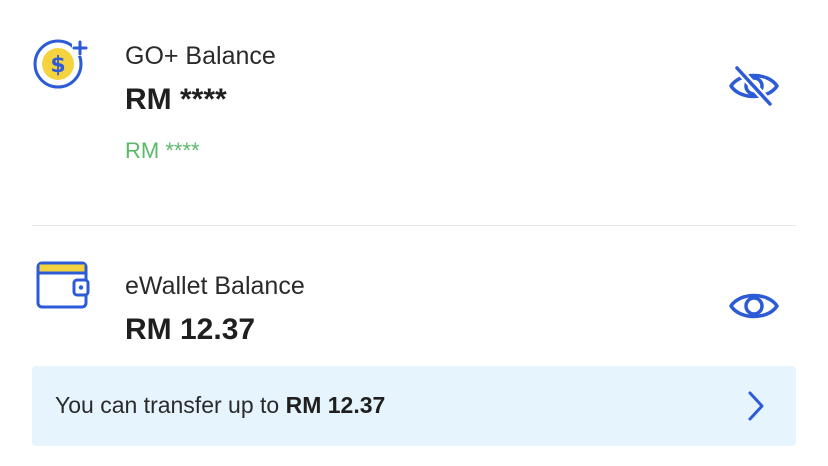  Describe the element at coordinates (64, 286) in the screenshot. I see `wallet-icon` at that location.